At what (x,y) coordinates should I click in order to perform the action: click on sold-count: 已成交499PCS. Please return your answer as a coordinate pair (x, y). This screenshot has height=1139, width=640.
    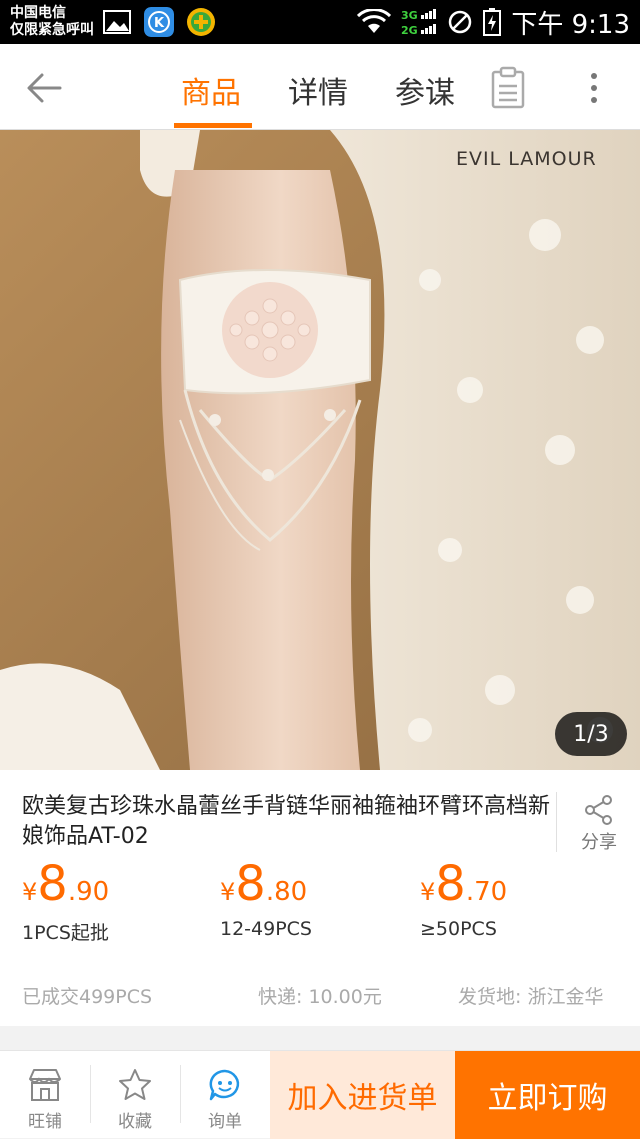
    Looking at the image, I should click on (87, 997).